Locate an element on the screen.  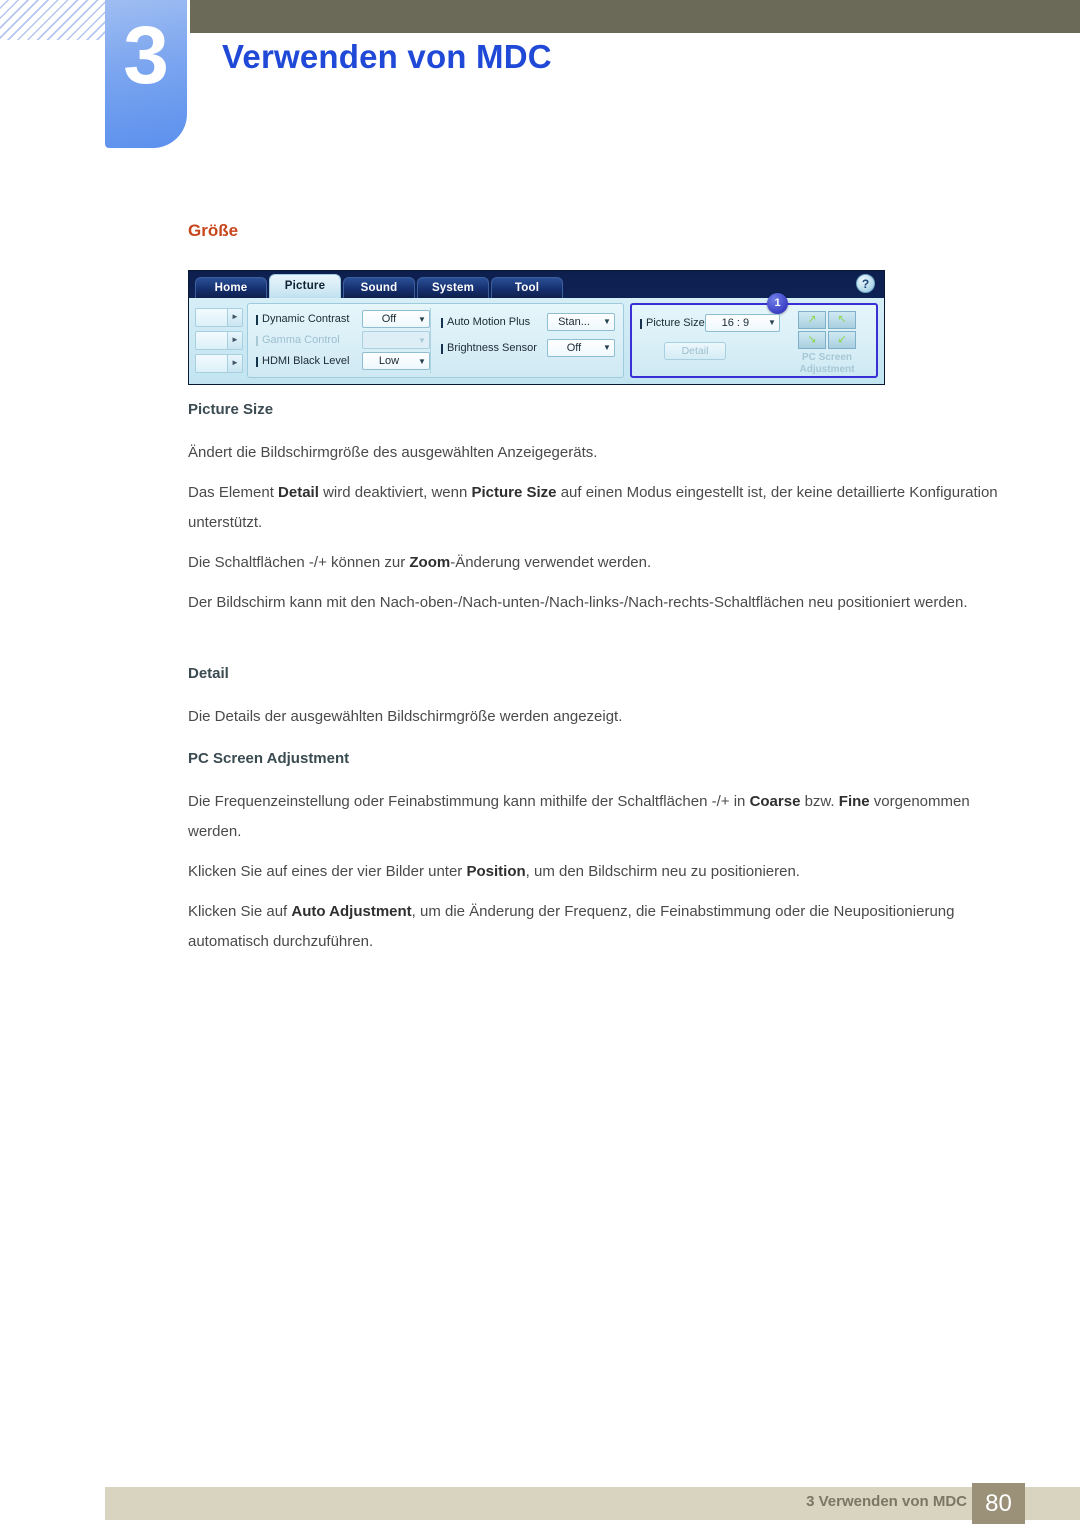
position-cell-bottom-left: ↘ is located at coordinates (812, 340).